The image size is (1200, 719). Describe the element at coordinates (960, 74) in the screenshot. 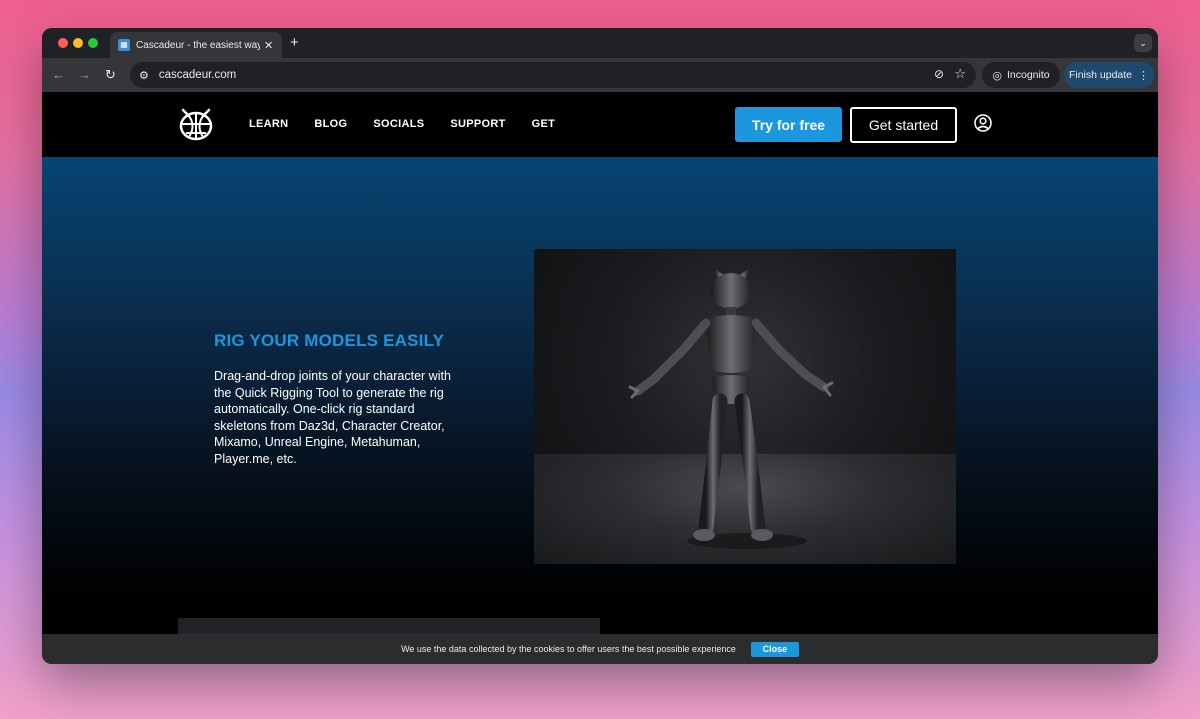

I see `bookmark-star-icon: ☆` at that location.